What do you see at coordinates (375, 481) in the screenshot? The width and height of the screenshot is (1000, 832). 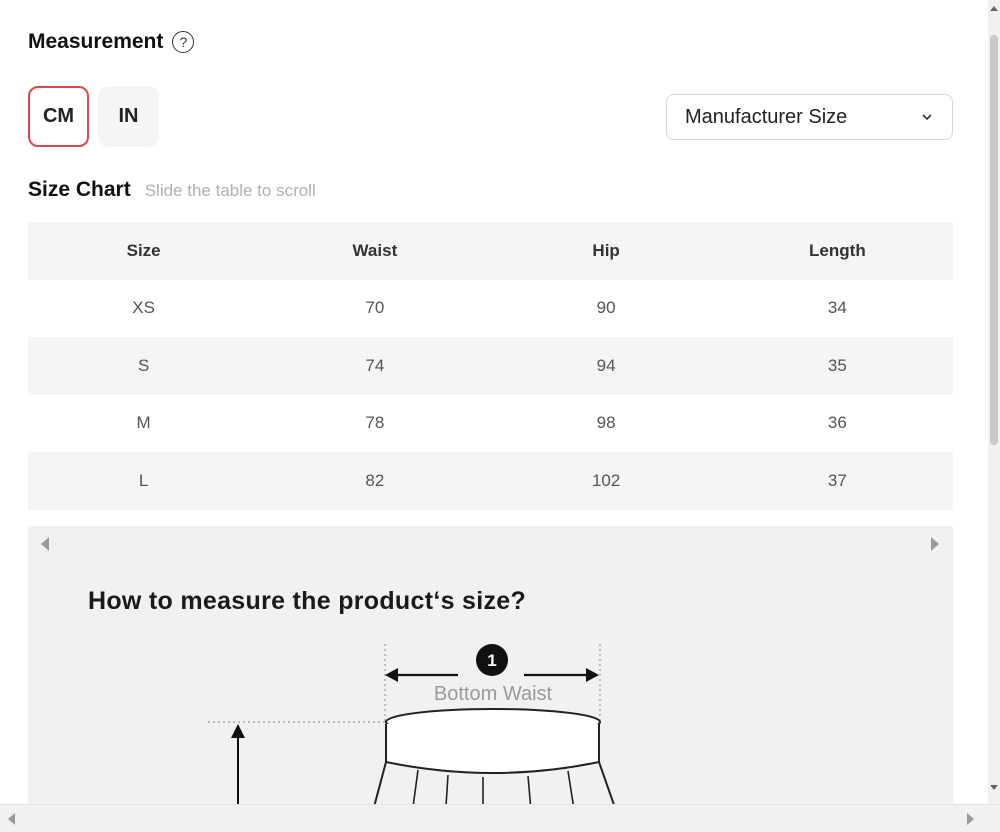 I see `table-cell: 82` at bounding box center [375, 481].